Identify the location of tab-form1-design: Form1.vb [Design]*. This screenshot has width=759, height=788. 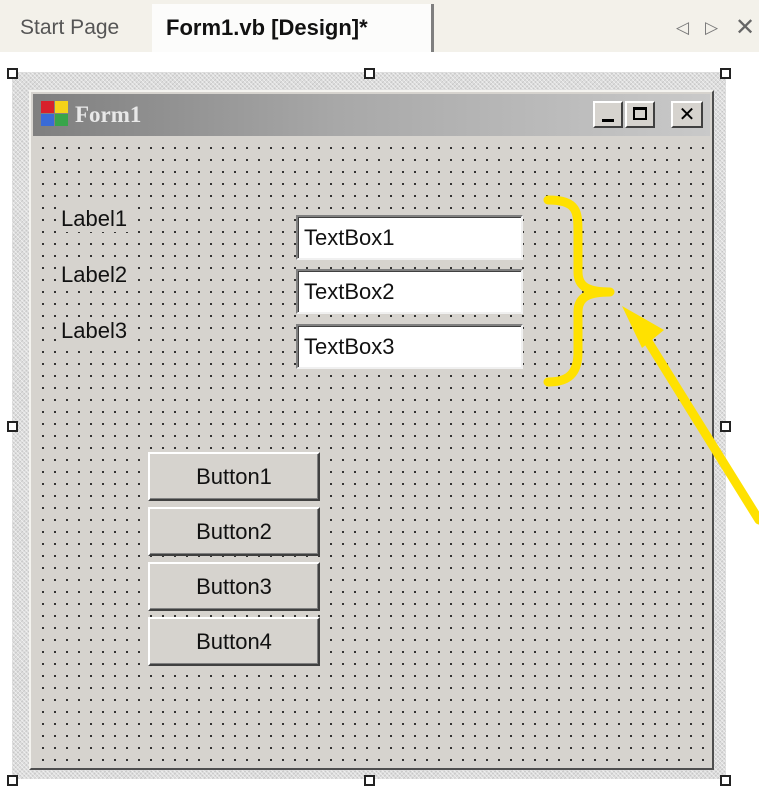
(293, 28).